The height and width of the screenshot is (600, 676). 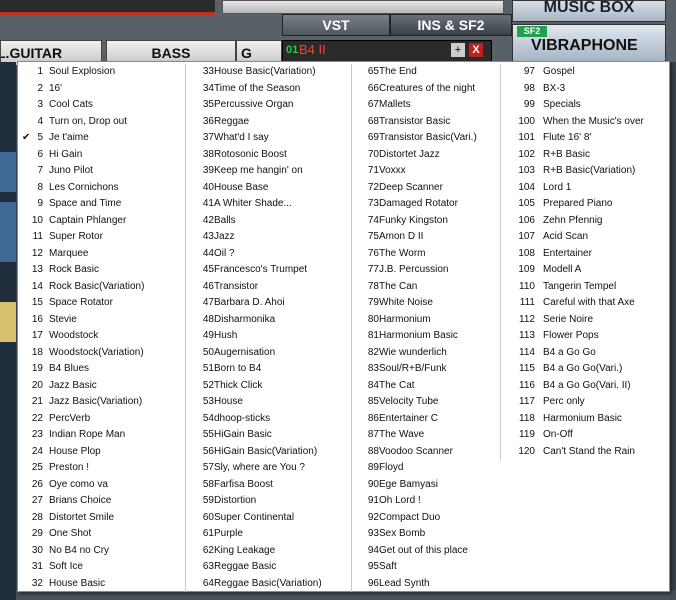 I want to click on menu-item: 93 Sex Bomb, so click(x=435, y=534).